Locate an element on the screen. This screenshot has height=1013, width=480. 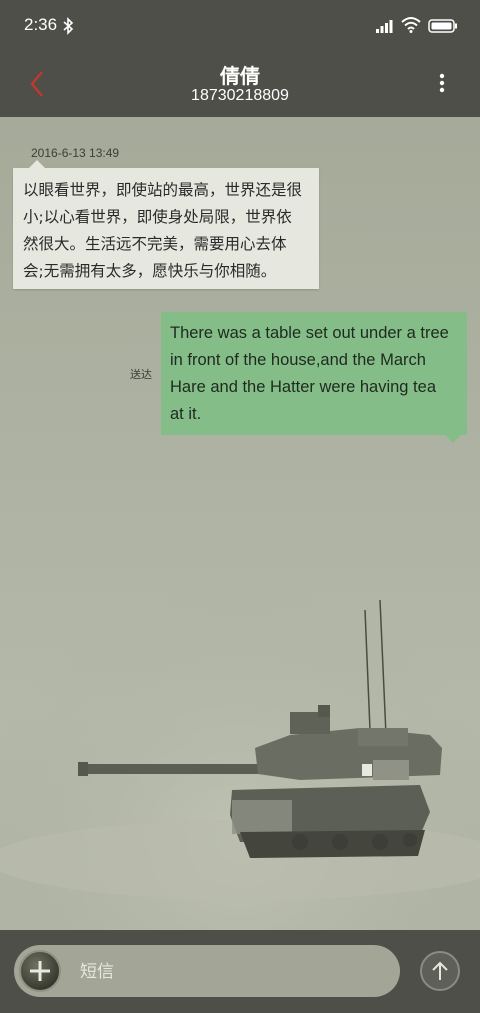
plus-icon is located at coordinates (40, 971).